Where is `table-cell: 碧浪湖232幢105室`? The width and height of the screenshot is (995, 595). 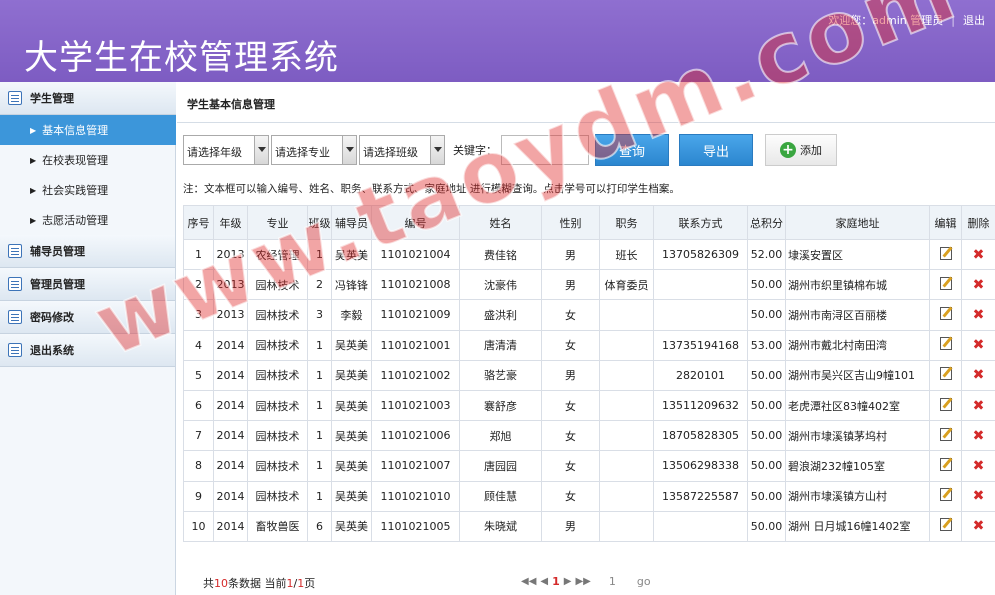
table-cell: 碧浪湖232幢105室 is located at coordinates (857, 466).